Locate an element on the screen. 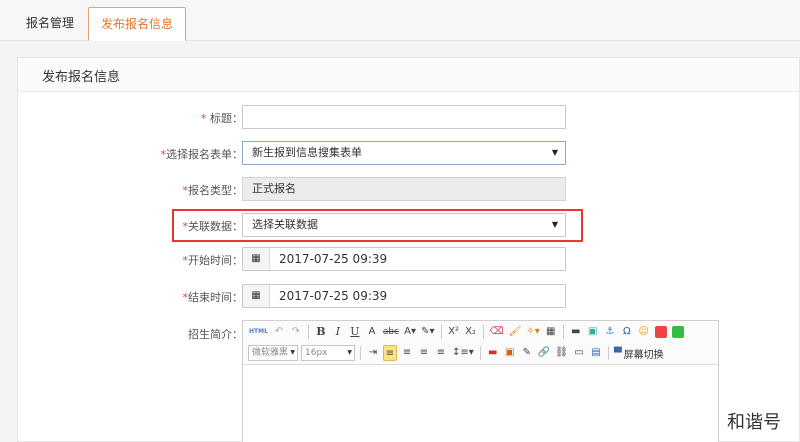 This screenshot has width=800, height=442. superscript-icon: X² is located at coordinates (454, 332).